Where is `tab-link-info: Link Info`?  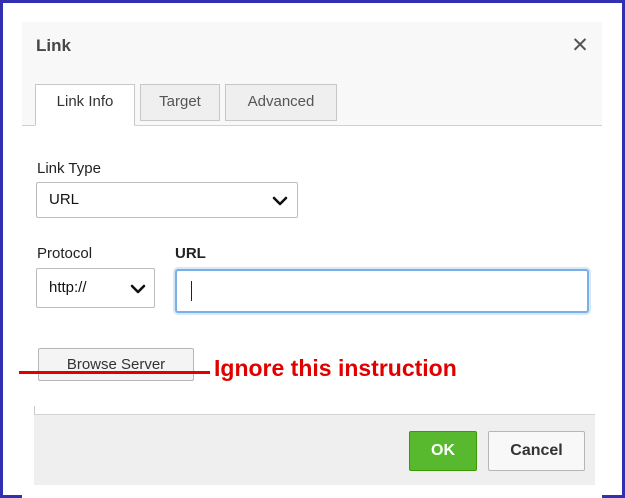 tab-link-info: Link Info is located at coordinates (85, 105).